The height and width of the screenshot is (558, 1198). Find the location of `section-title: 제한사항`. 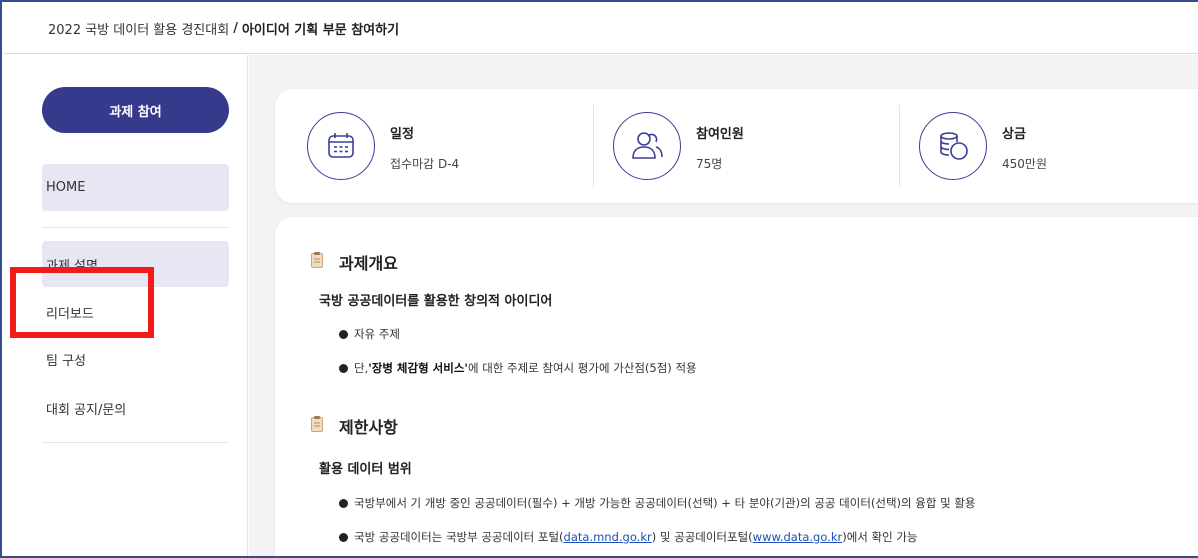

section-title: 제한사항 is located at coordinates (368, 427).